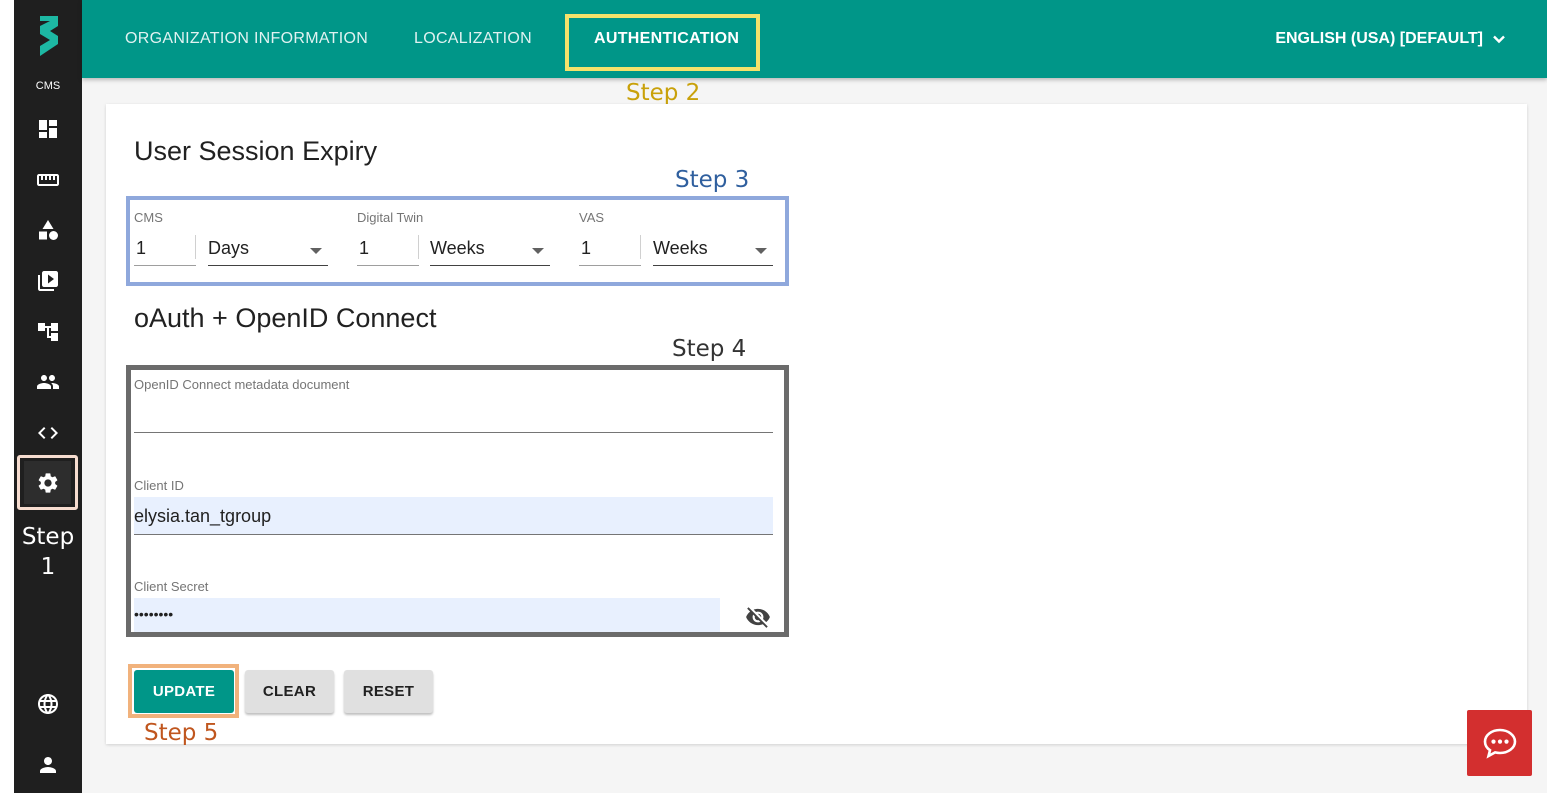 Image resolution: width=1547 pixels, height=793 pixels. I want to click on cms-expiry-unit-select: Days, so click(268, 248).